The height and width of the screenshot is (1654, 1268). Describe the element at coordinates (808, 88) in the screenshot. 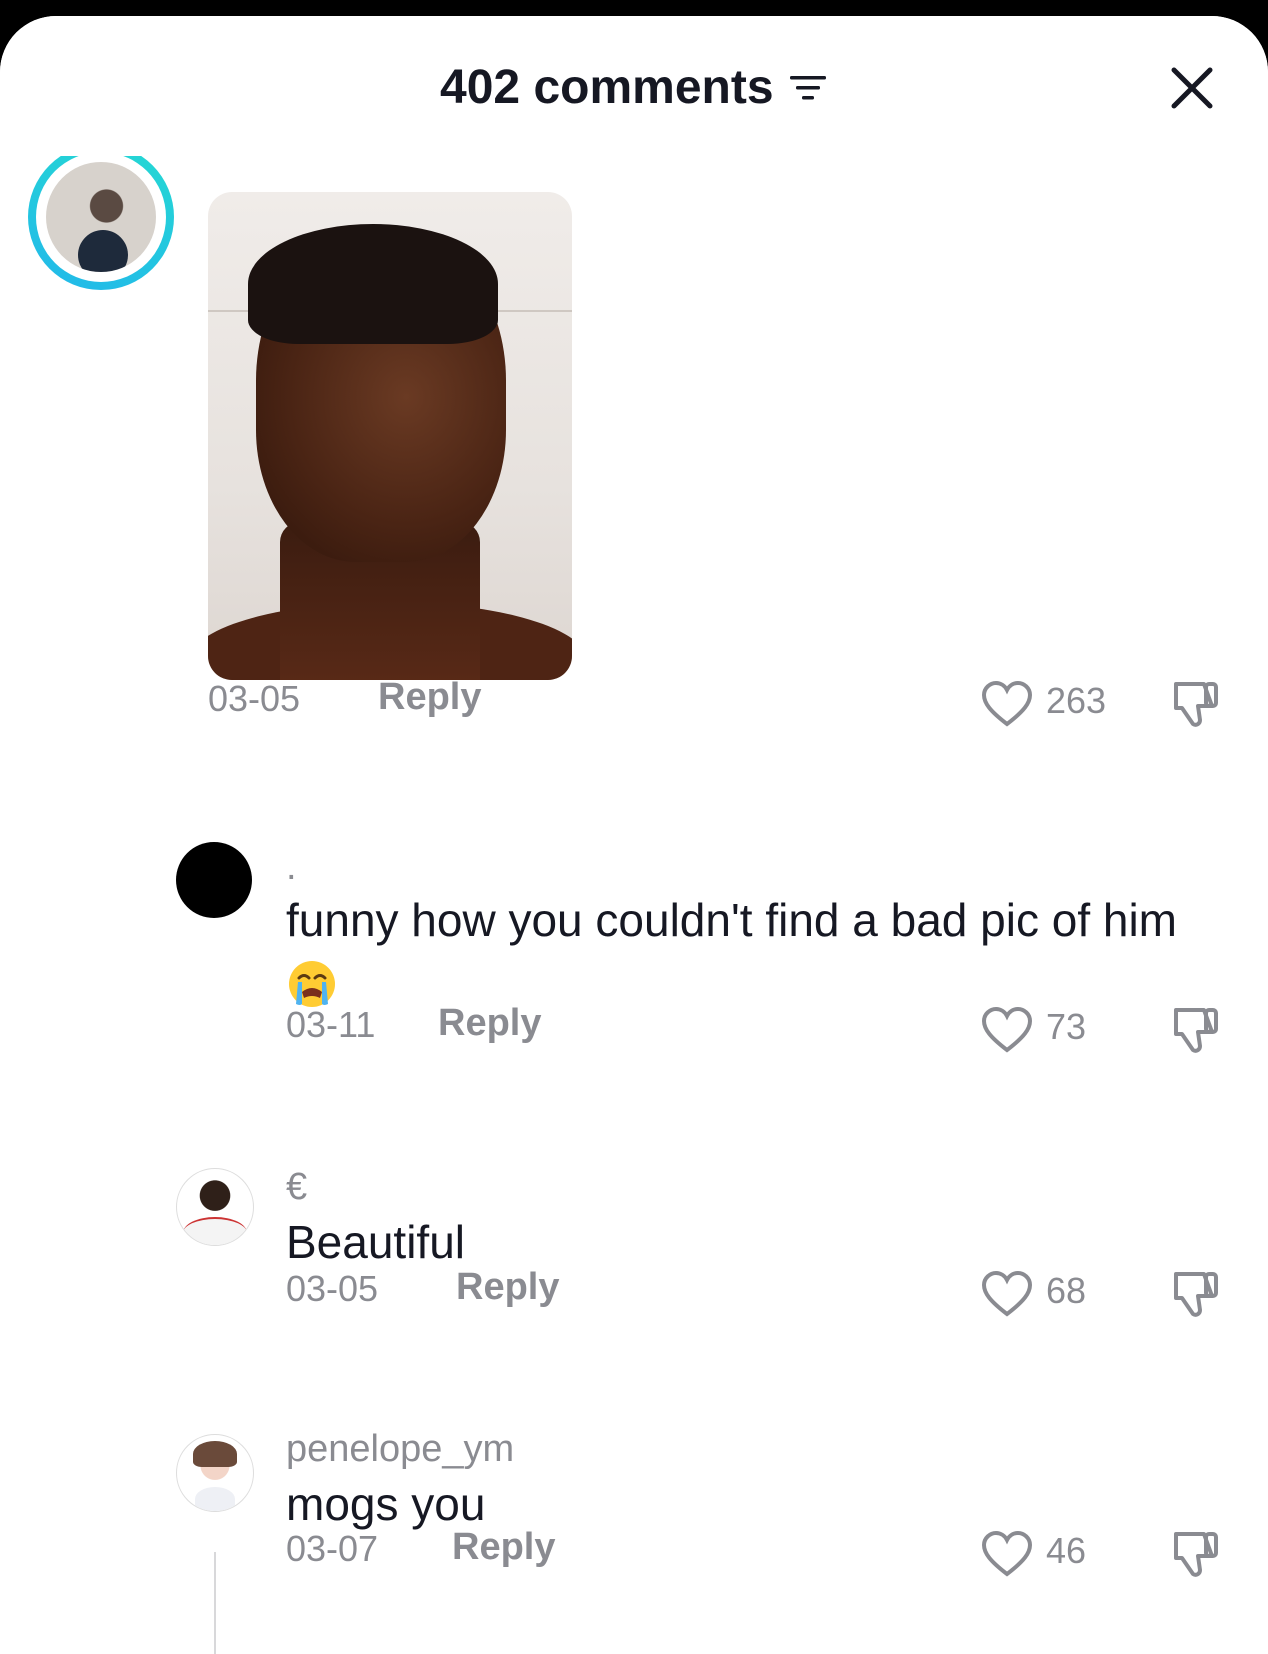

I see `filter-icon` at that location.